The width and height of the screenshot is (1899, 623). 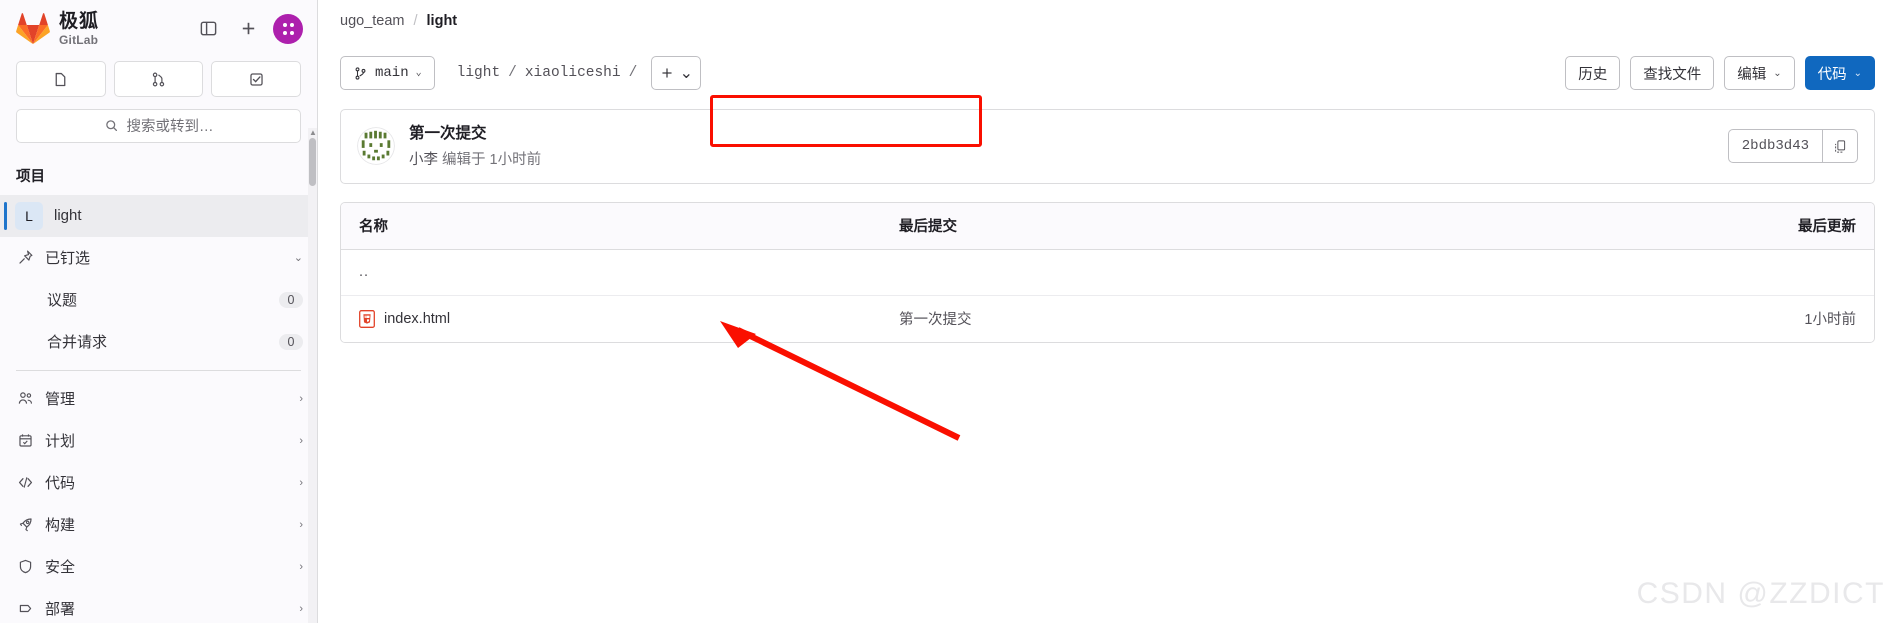 I want to click on copy-icon, so click(x=1839, y=146).